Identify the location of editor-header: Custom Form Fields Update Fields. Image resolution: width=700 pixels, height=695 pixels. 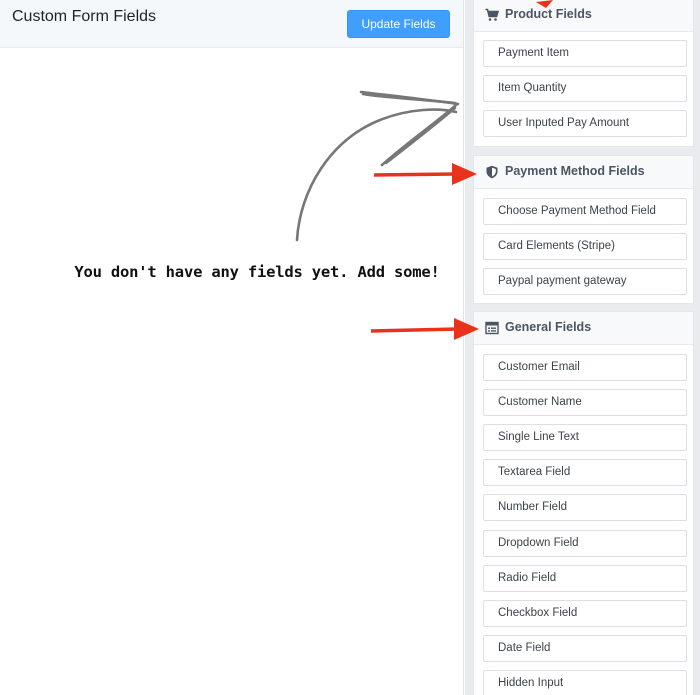
(231, 24).